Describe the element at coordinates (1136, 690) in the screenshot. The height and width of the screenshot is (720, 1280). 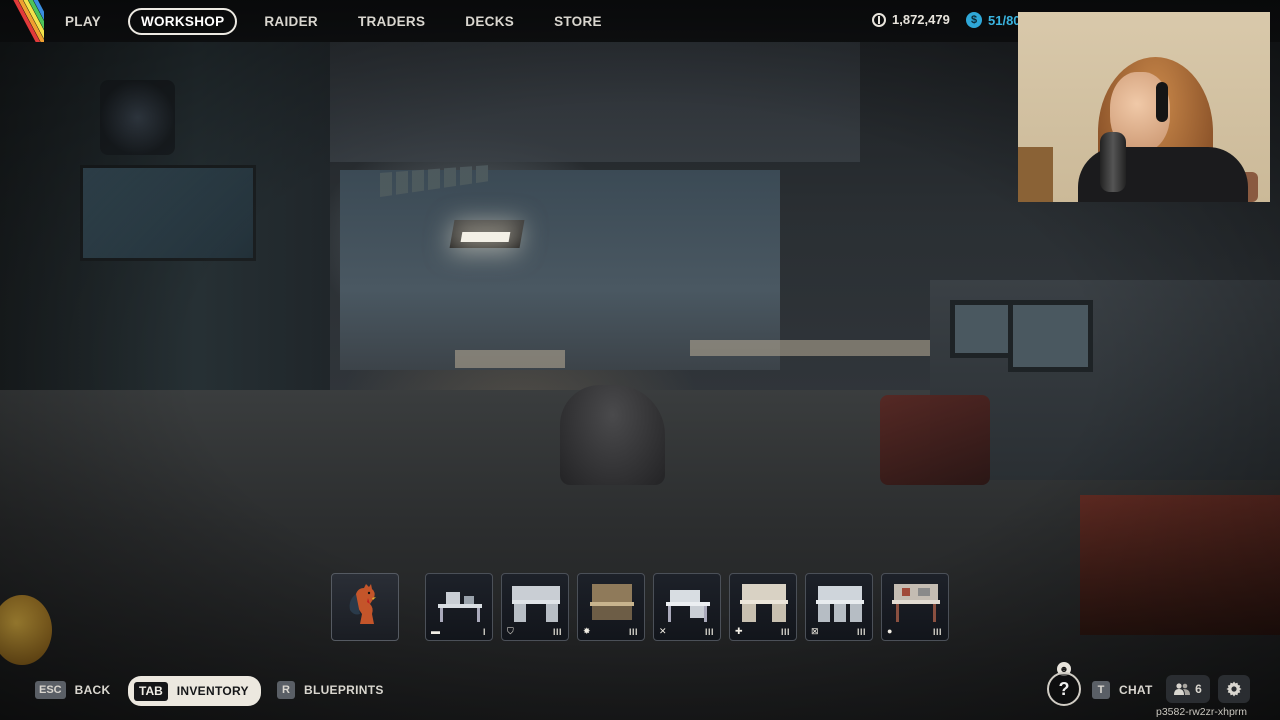
I see `chat-label: CHAT` at that location.